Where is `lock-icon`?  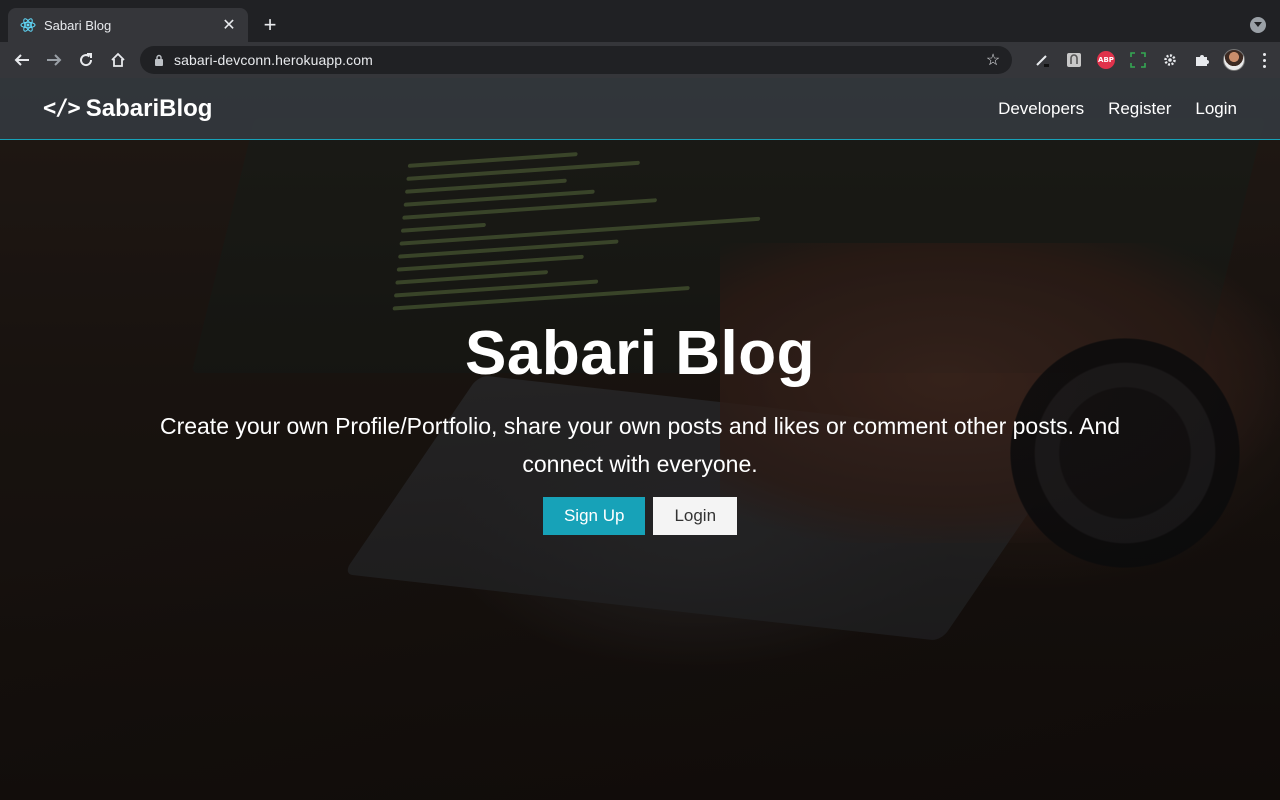 lock-icon is located at coordinates (159, 60).